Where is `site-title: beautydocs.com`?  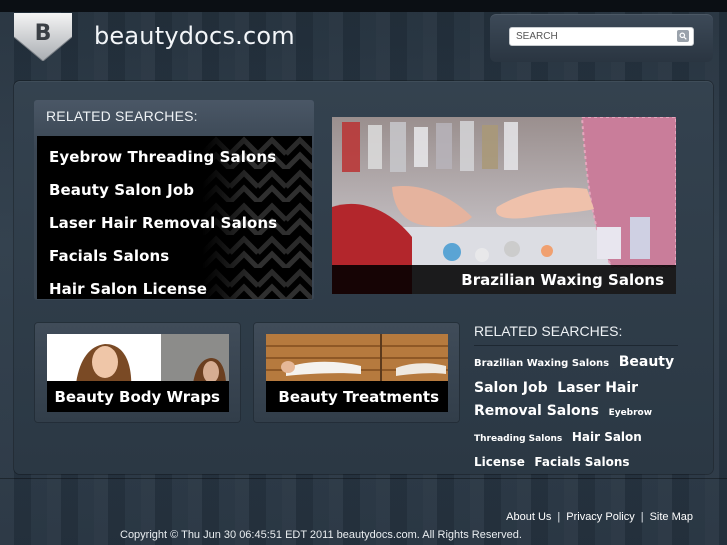 site-title: beautydocs.com is located at coordinates (194, 36).